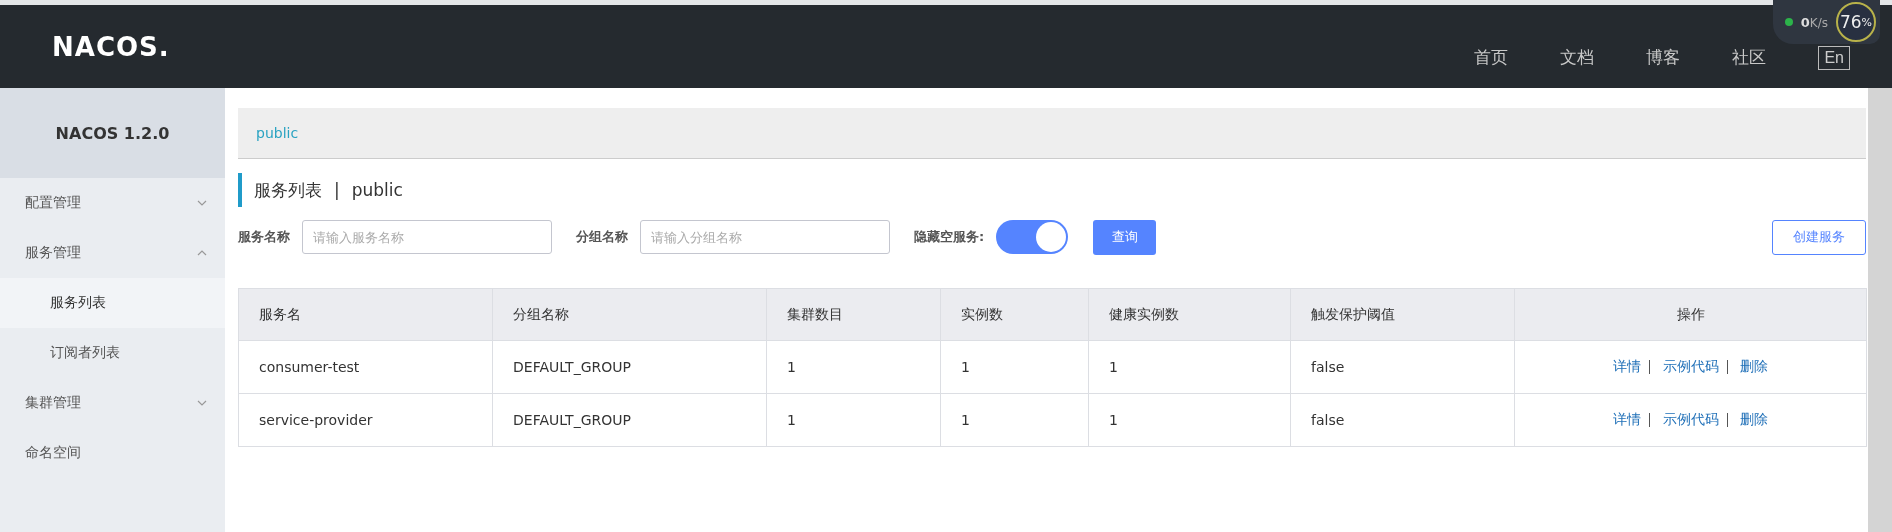  What do you see at coordinates (1663, 57) in the screenshot?
I see `nav-link: 博客` at bounding box center [1663, 57].